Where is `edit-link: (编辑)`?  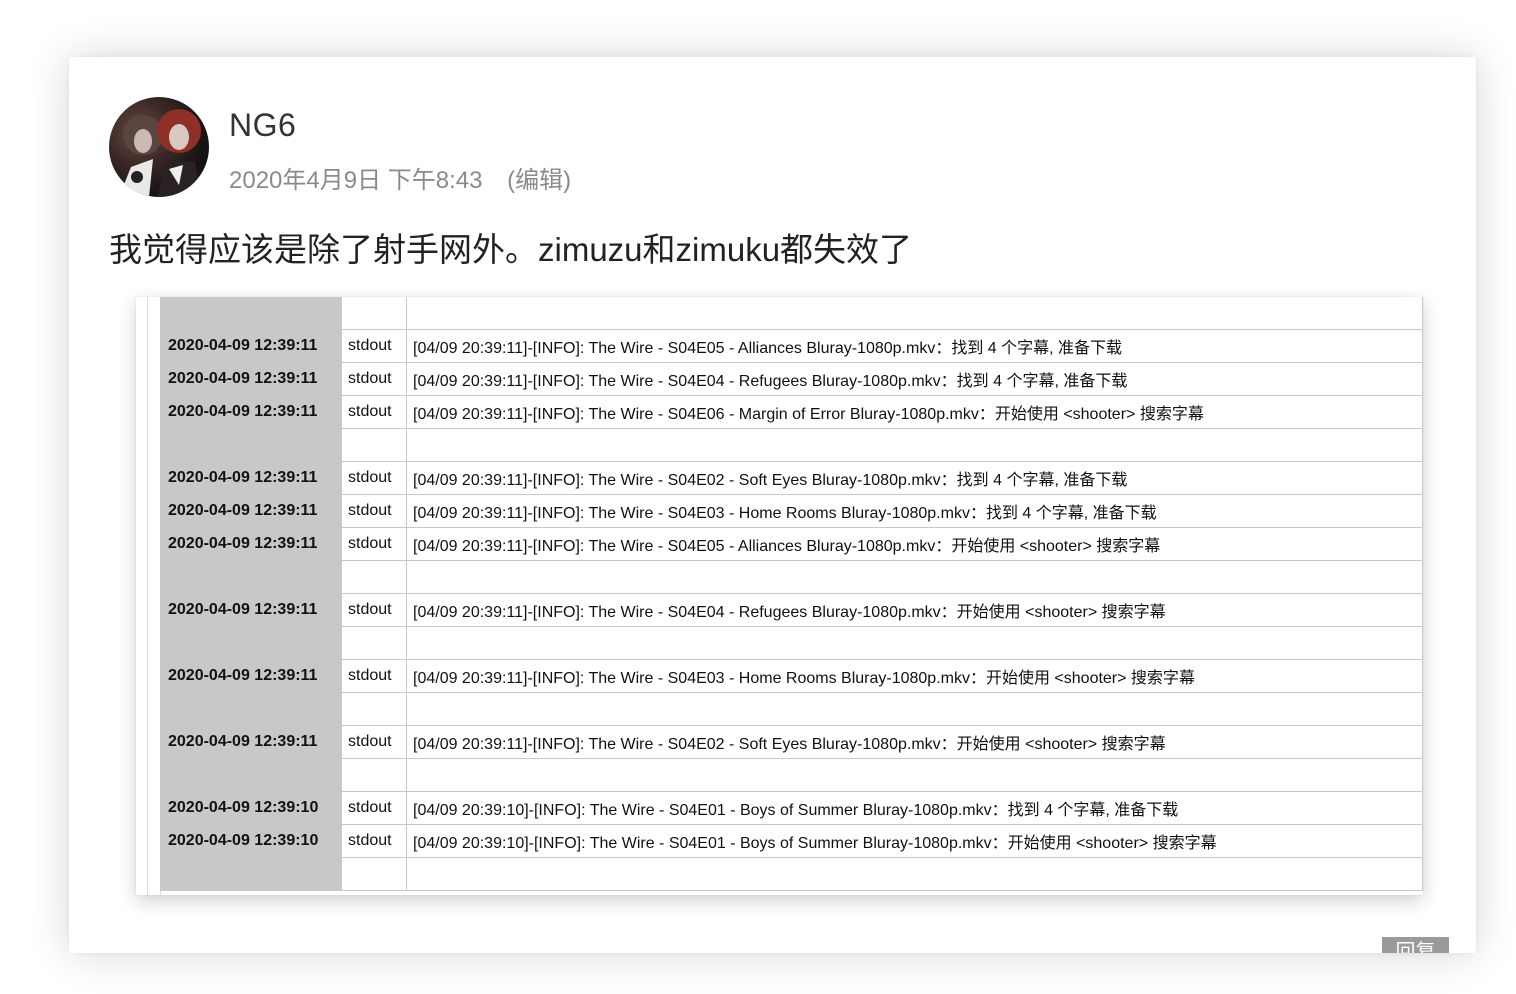 edit-link: (编辑) is located at coordinates (539, 180).